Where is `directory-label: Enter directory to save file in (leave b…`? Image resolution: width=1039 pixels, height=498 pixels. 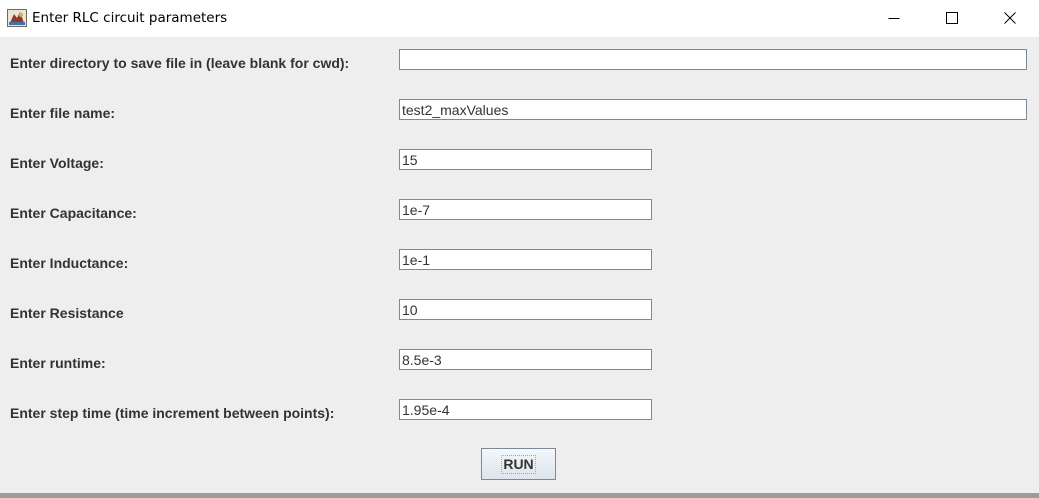 directory-label: Enter directory to save file in (leave b… is located at coordinates (180, 63).